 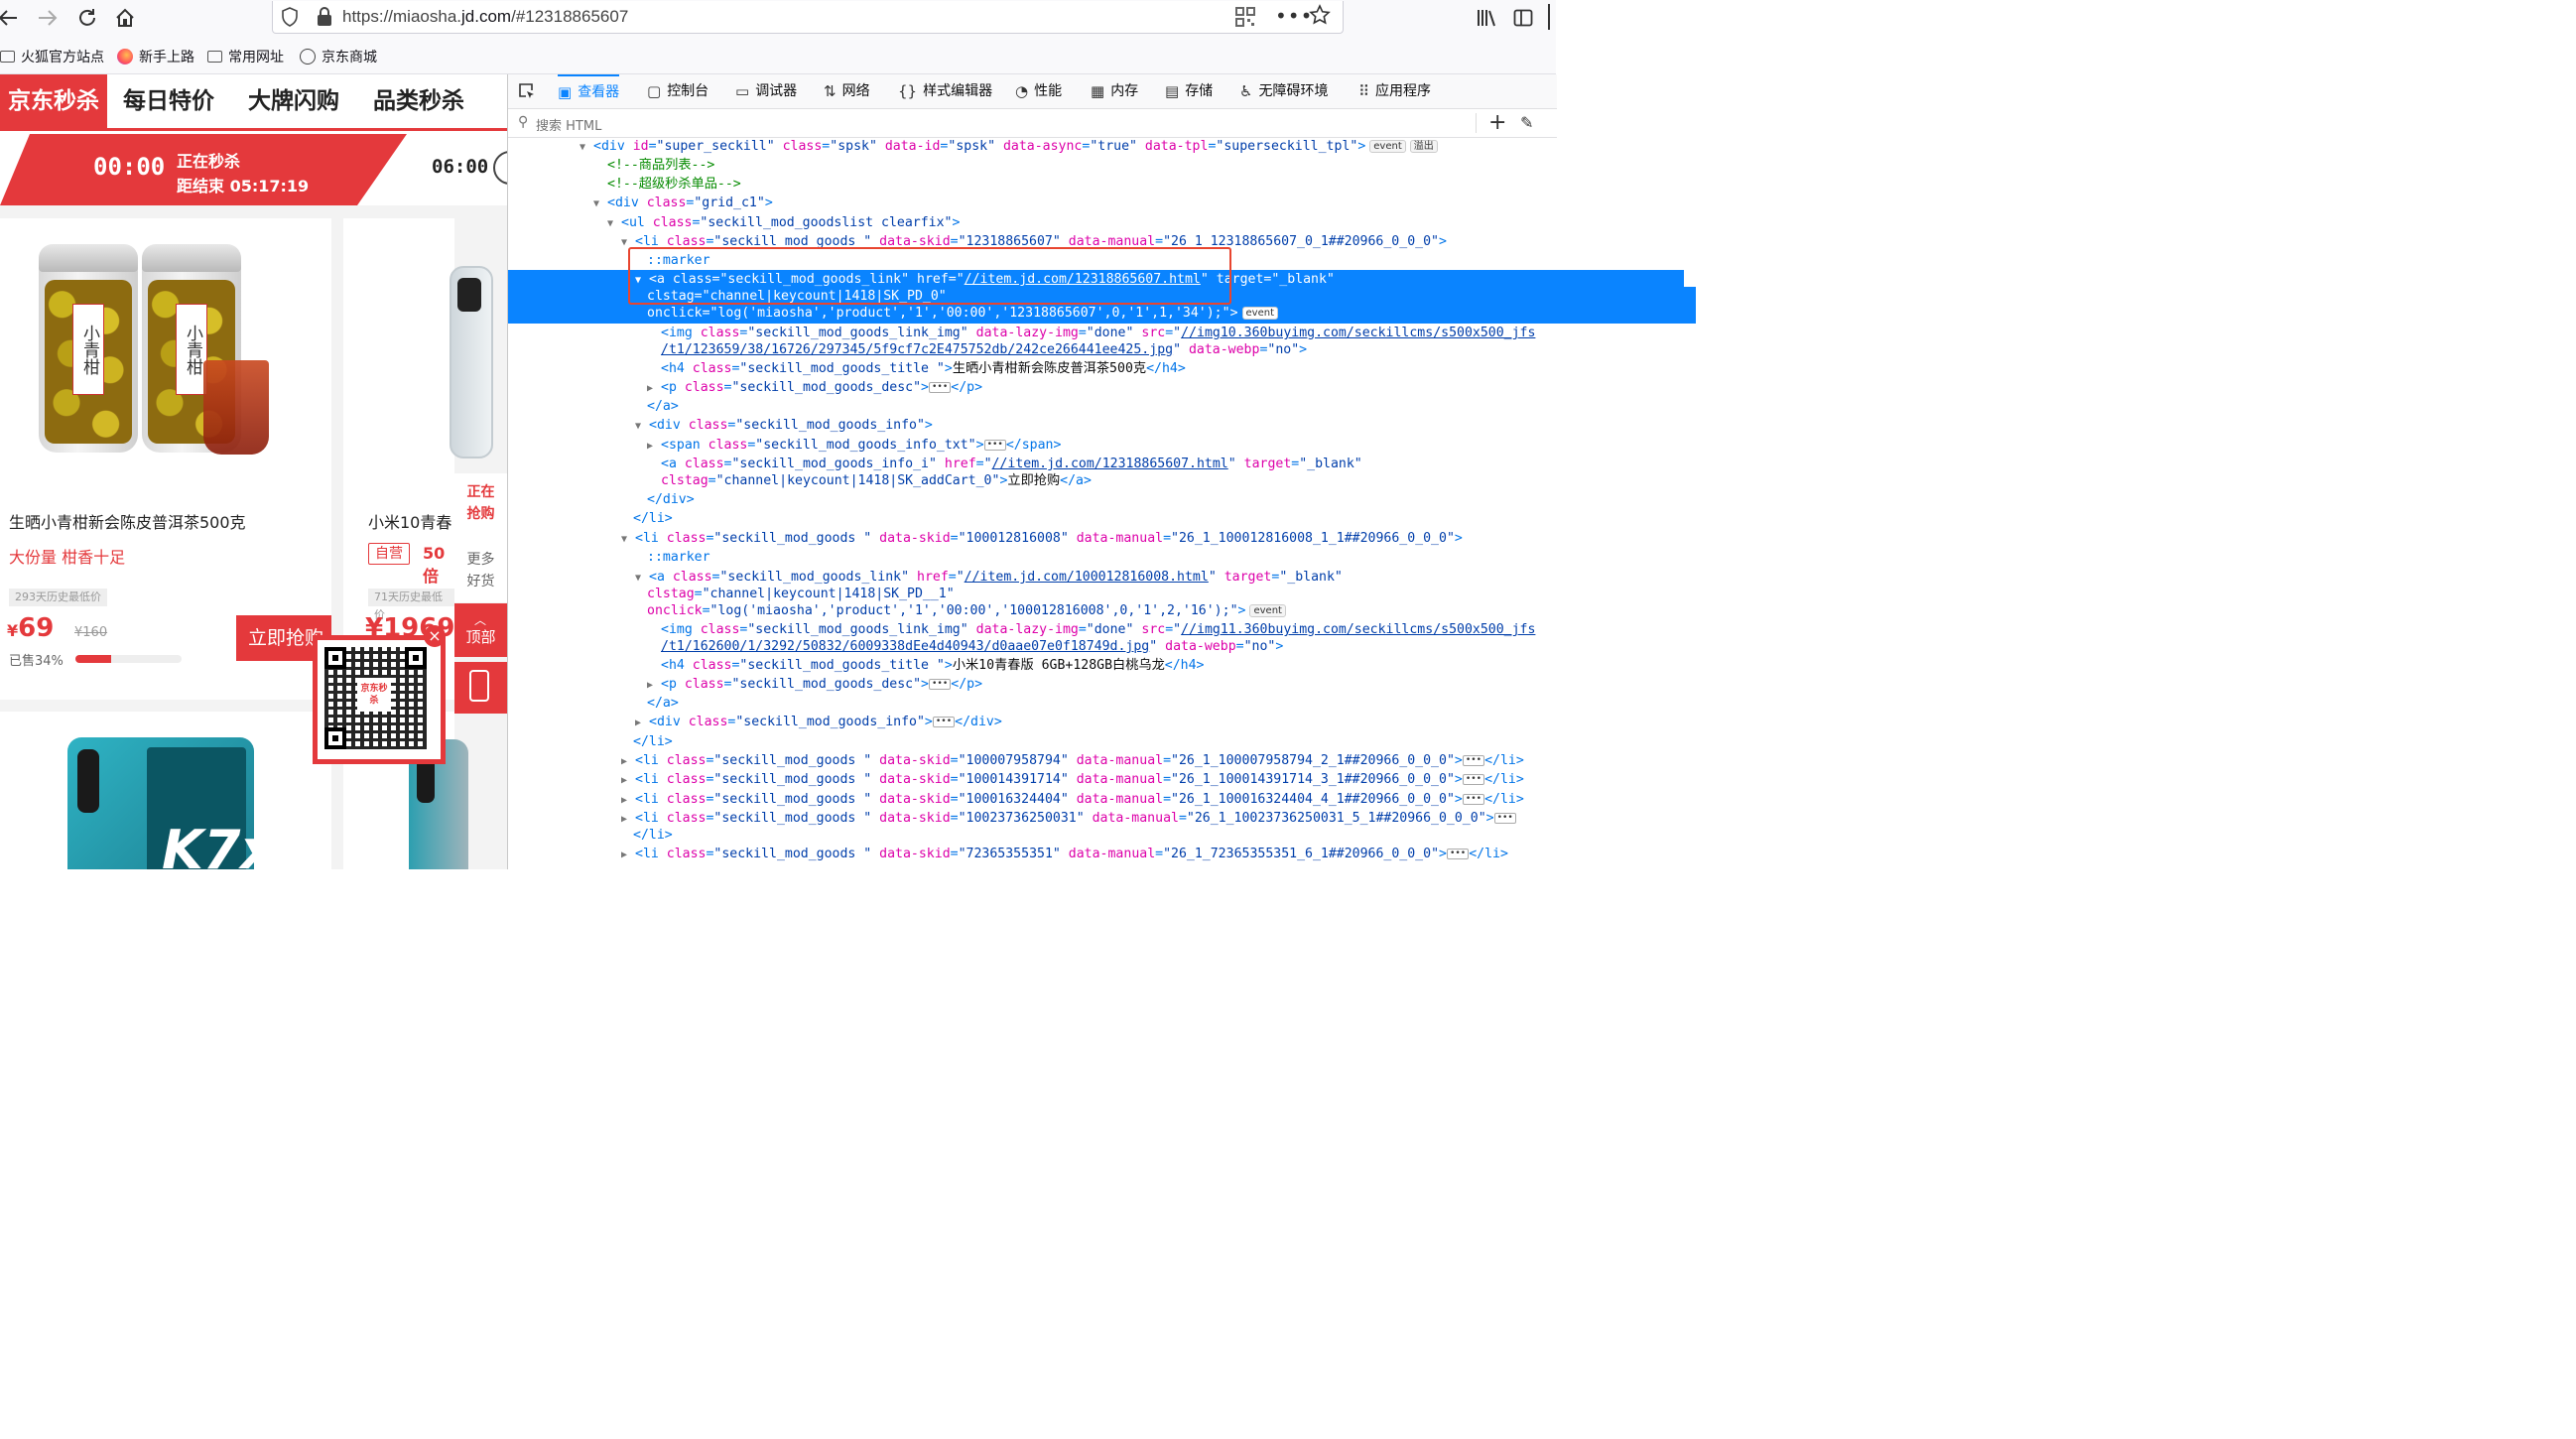 I want to click on element-picker-button, so click(x=527, y=91).